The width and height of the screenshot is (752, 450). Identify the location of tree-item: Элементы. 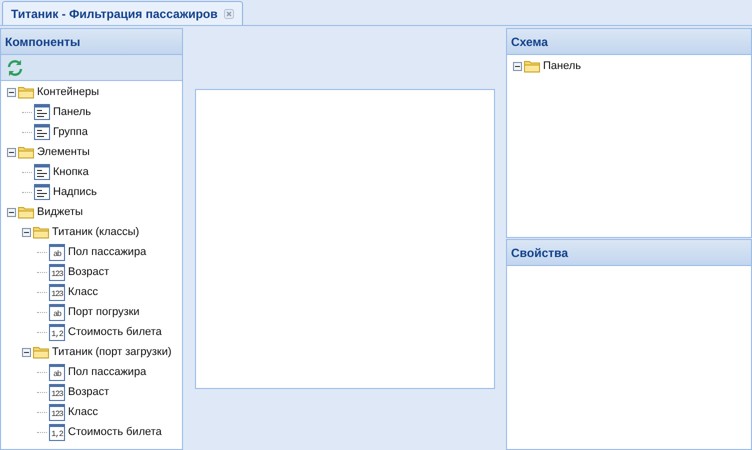
(63, 152).